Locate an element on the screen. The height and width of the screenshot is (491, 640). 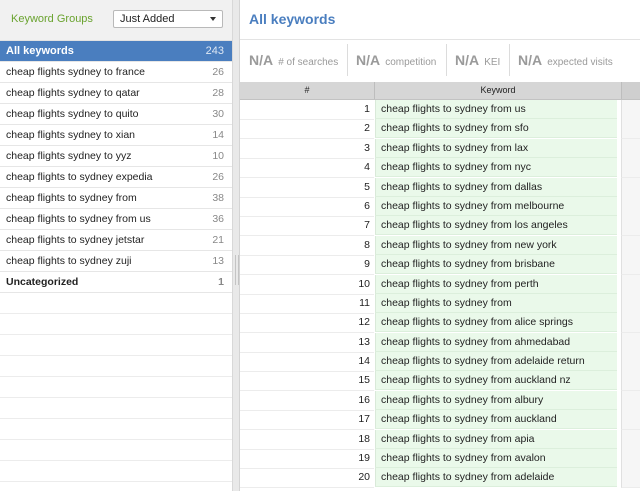
metric-separator is located at coordinates (347, 60).